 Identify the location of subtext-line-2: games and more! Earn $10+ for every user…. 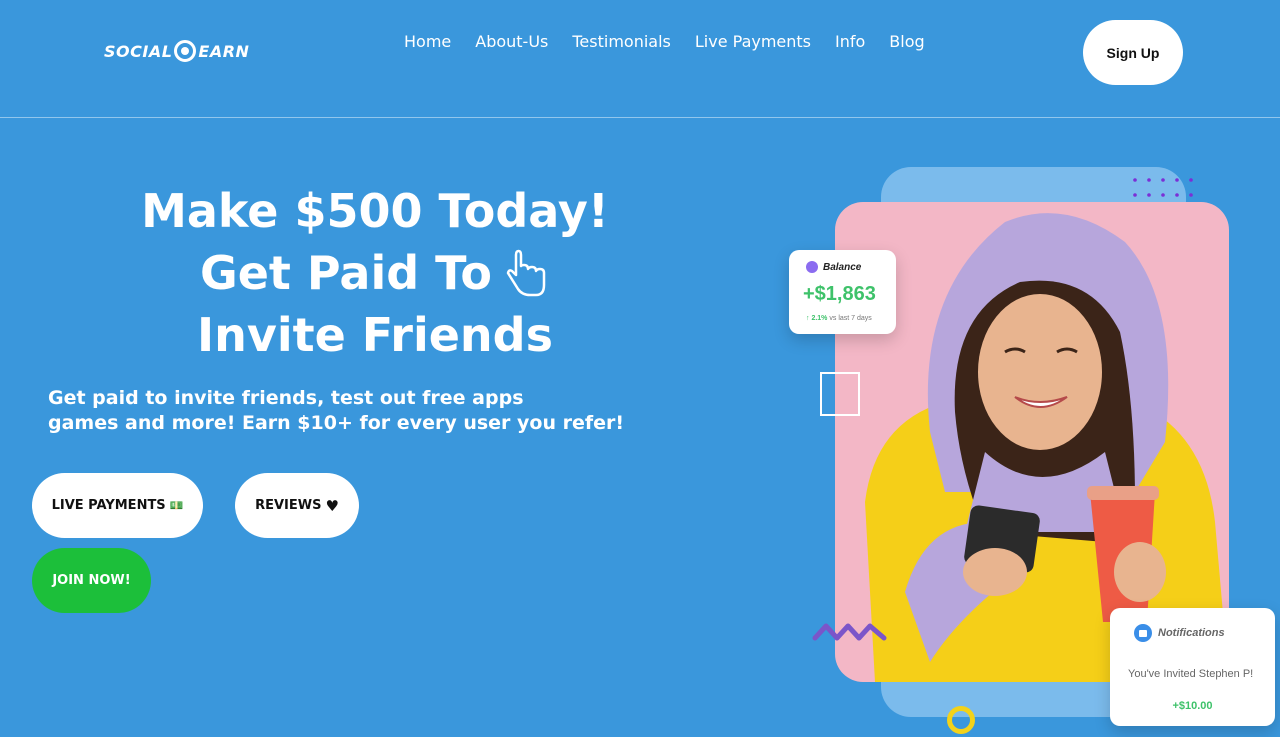
(336, 423).